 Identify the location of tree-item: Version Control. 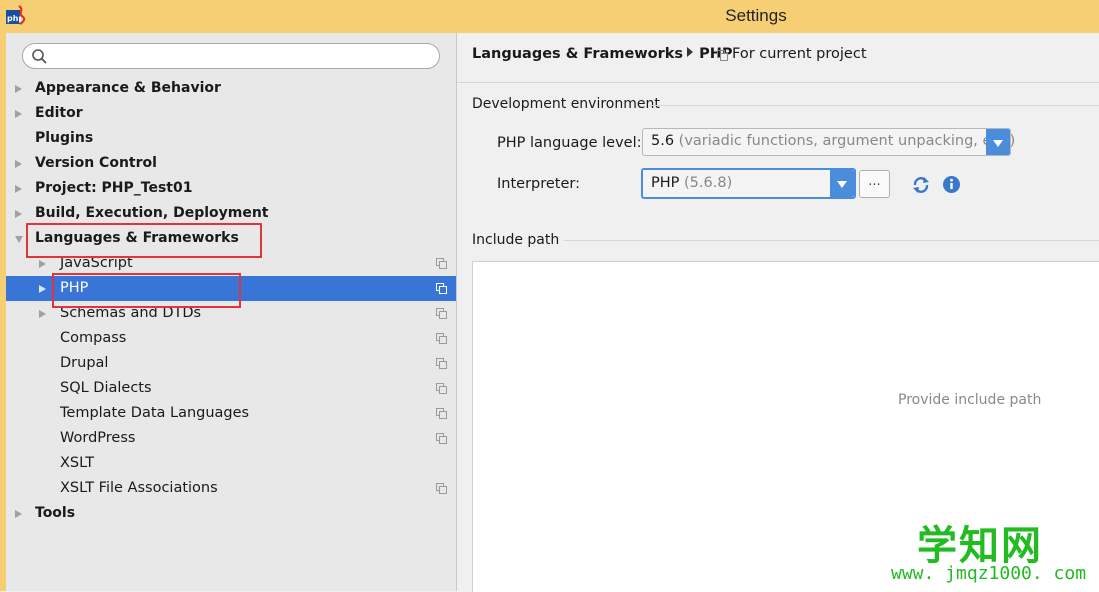
(231, 163).